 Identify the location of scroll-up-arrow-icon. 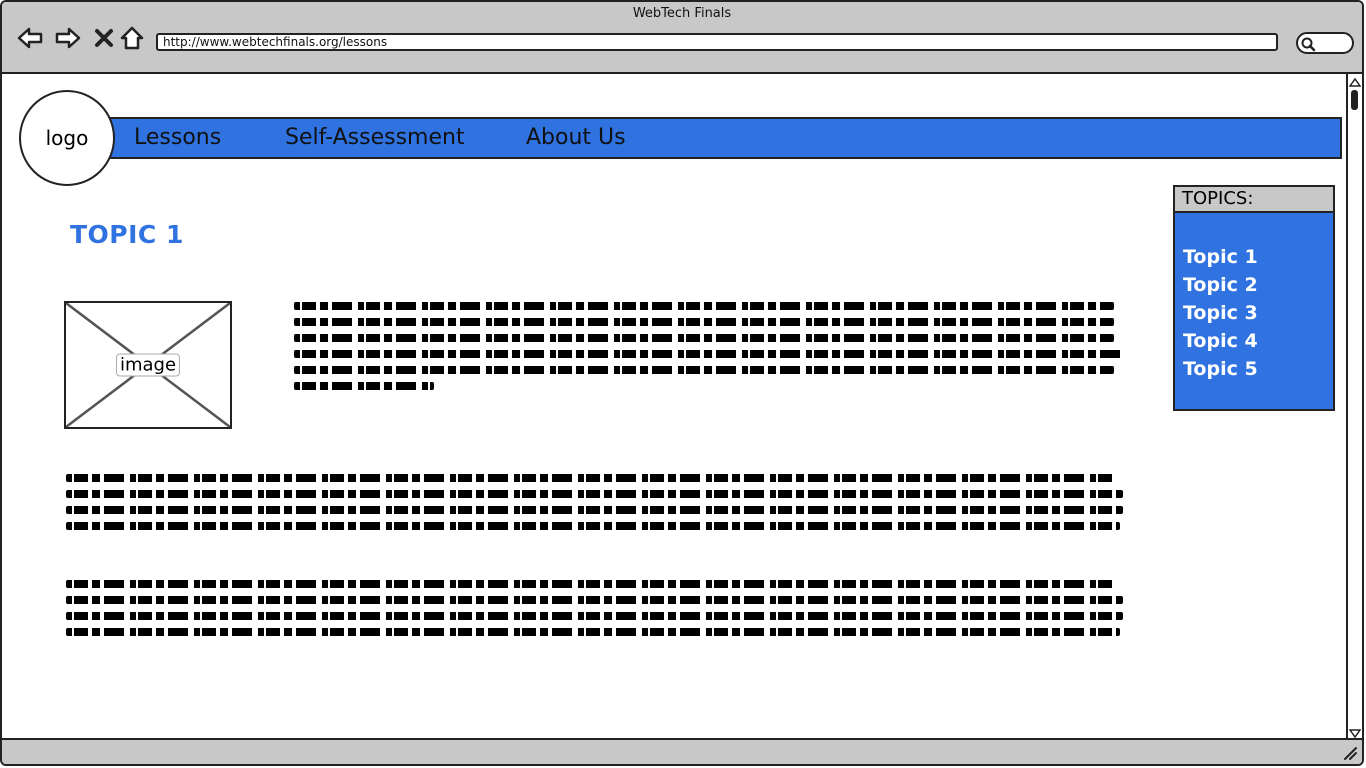
(1355, 82).